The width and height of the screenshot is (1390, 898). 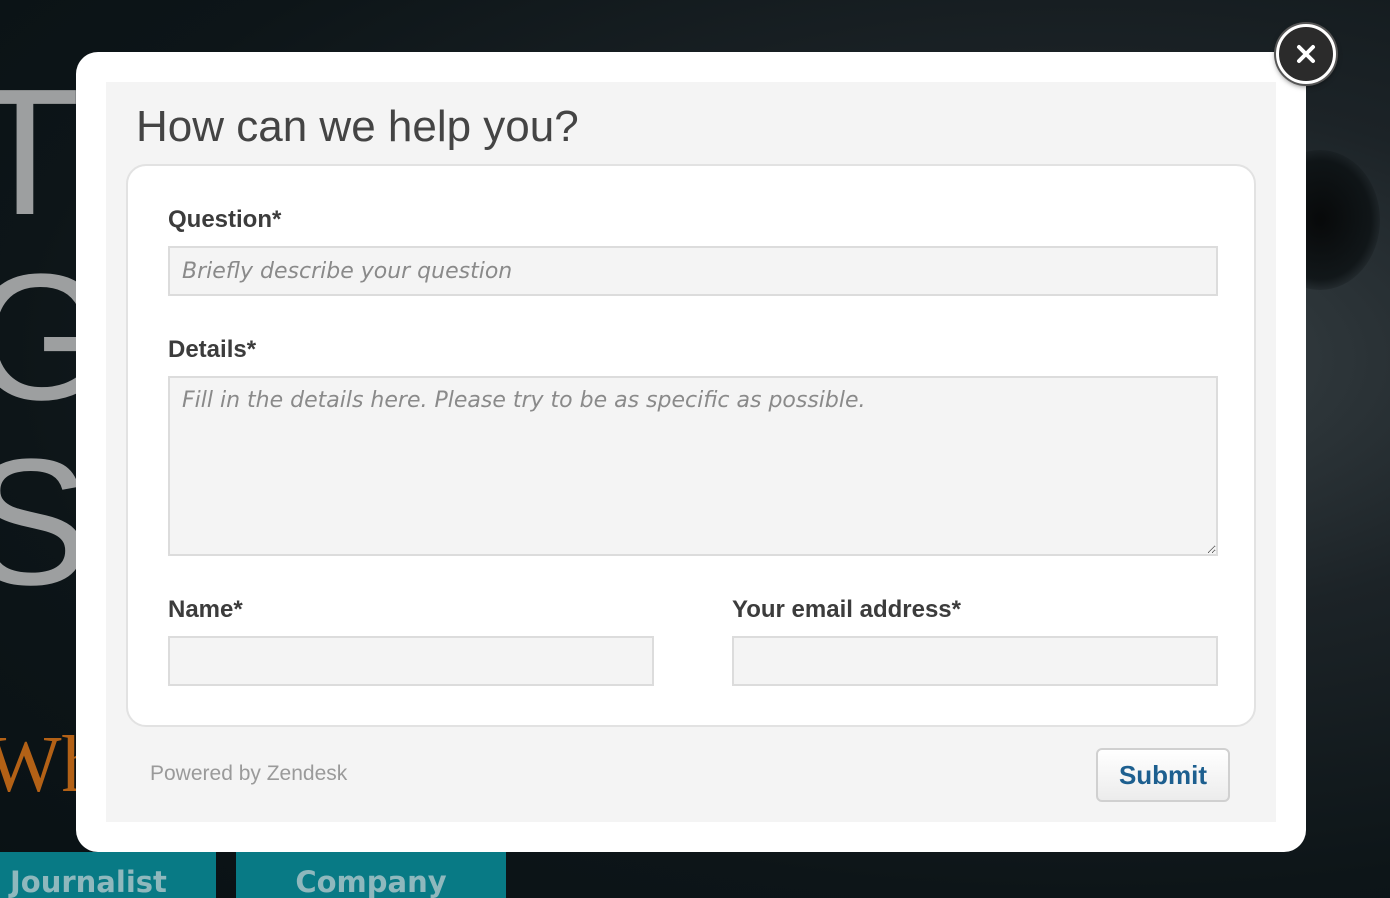 I want to click on close-button, so click(x=1306, y=54).